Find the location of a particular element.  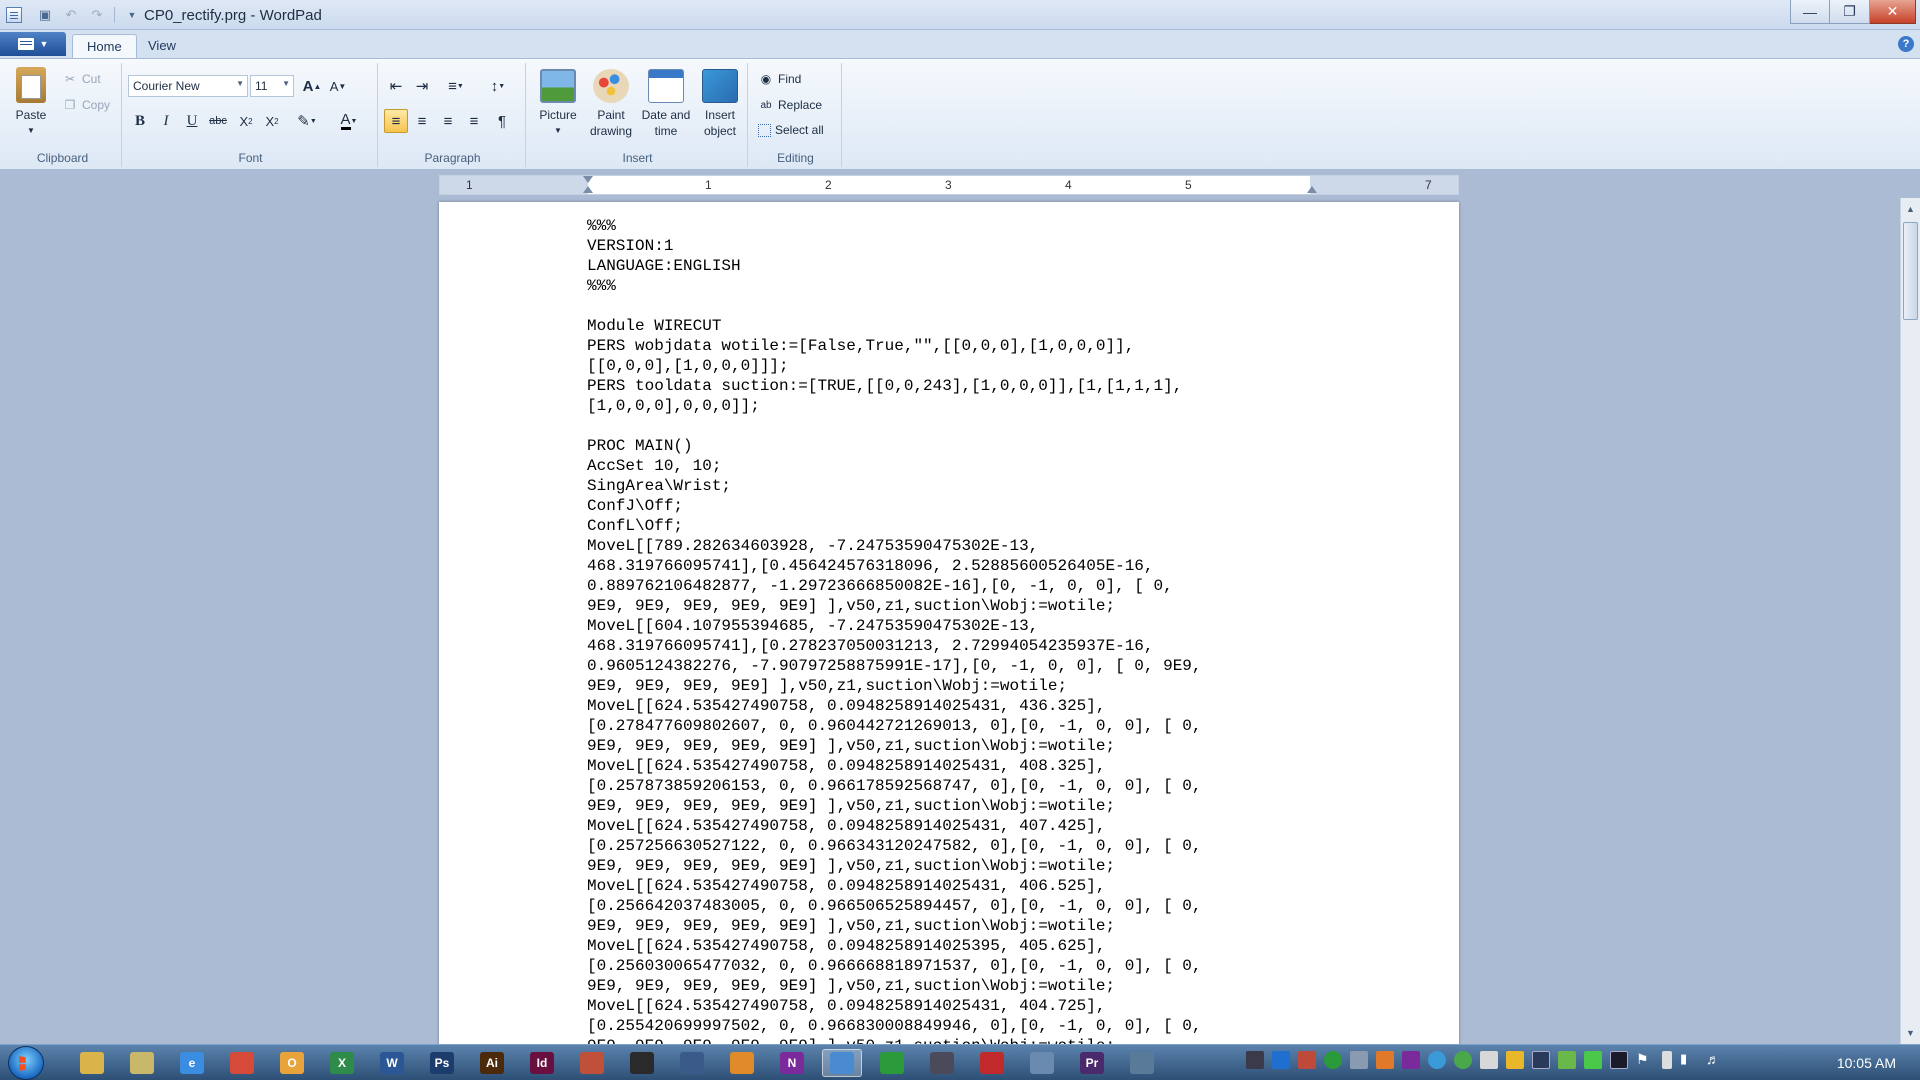

increase-indent-icon: ⇥ is located at coordinates (422, 86).